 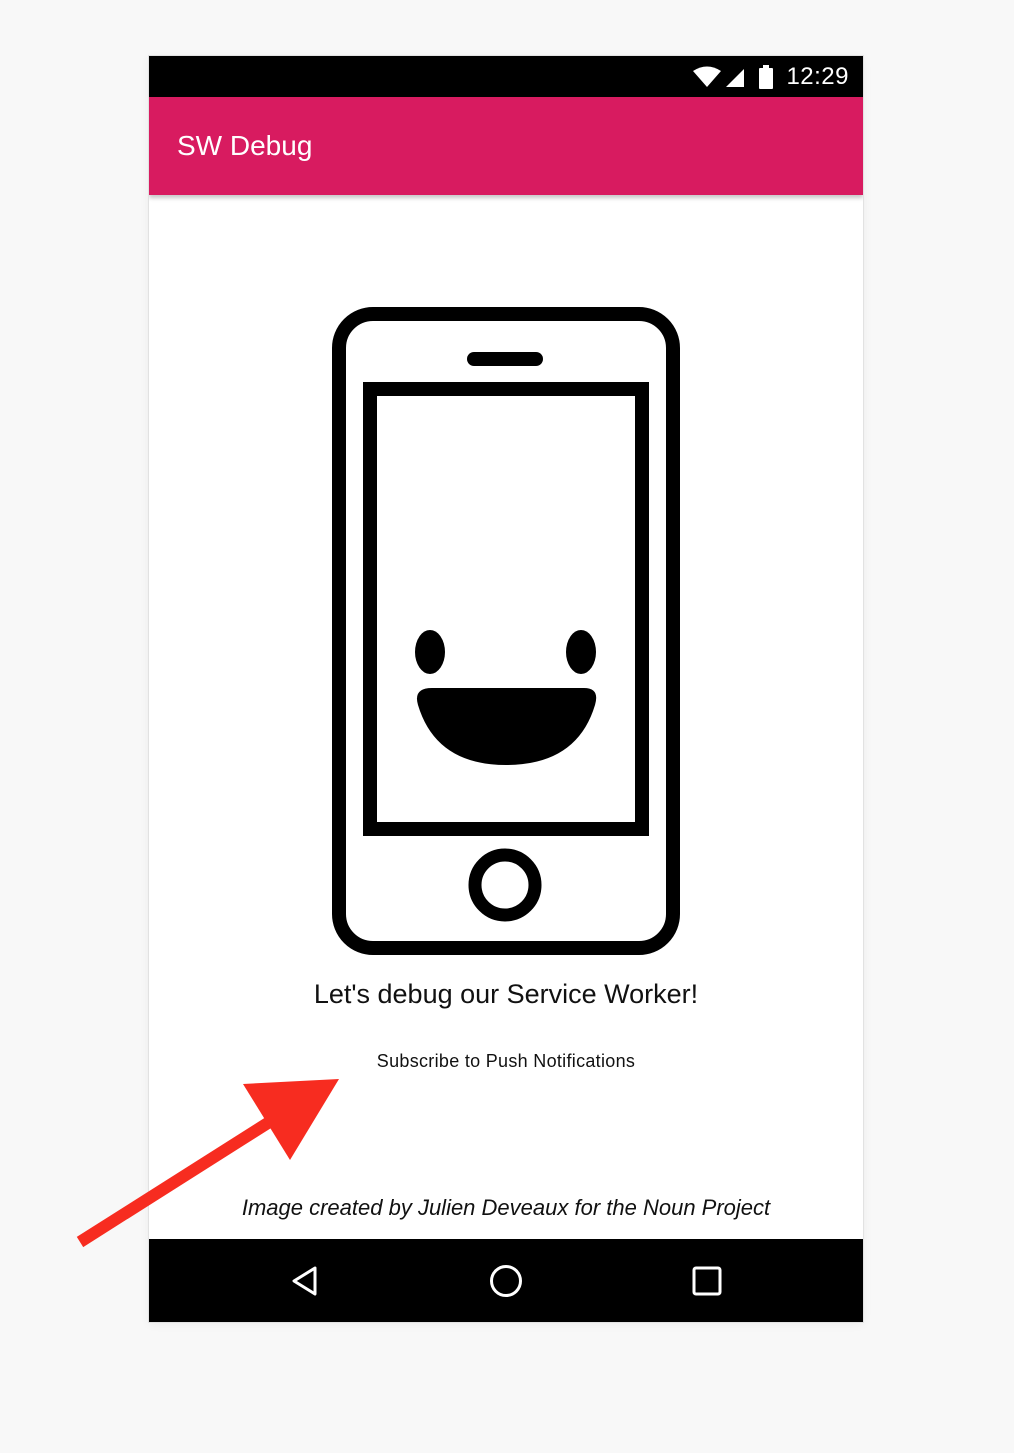 I want to click on app-title: SW Debug, so click(x=245, y=145).